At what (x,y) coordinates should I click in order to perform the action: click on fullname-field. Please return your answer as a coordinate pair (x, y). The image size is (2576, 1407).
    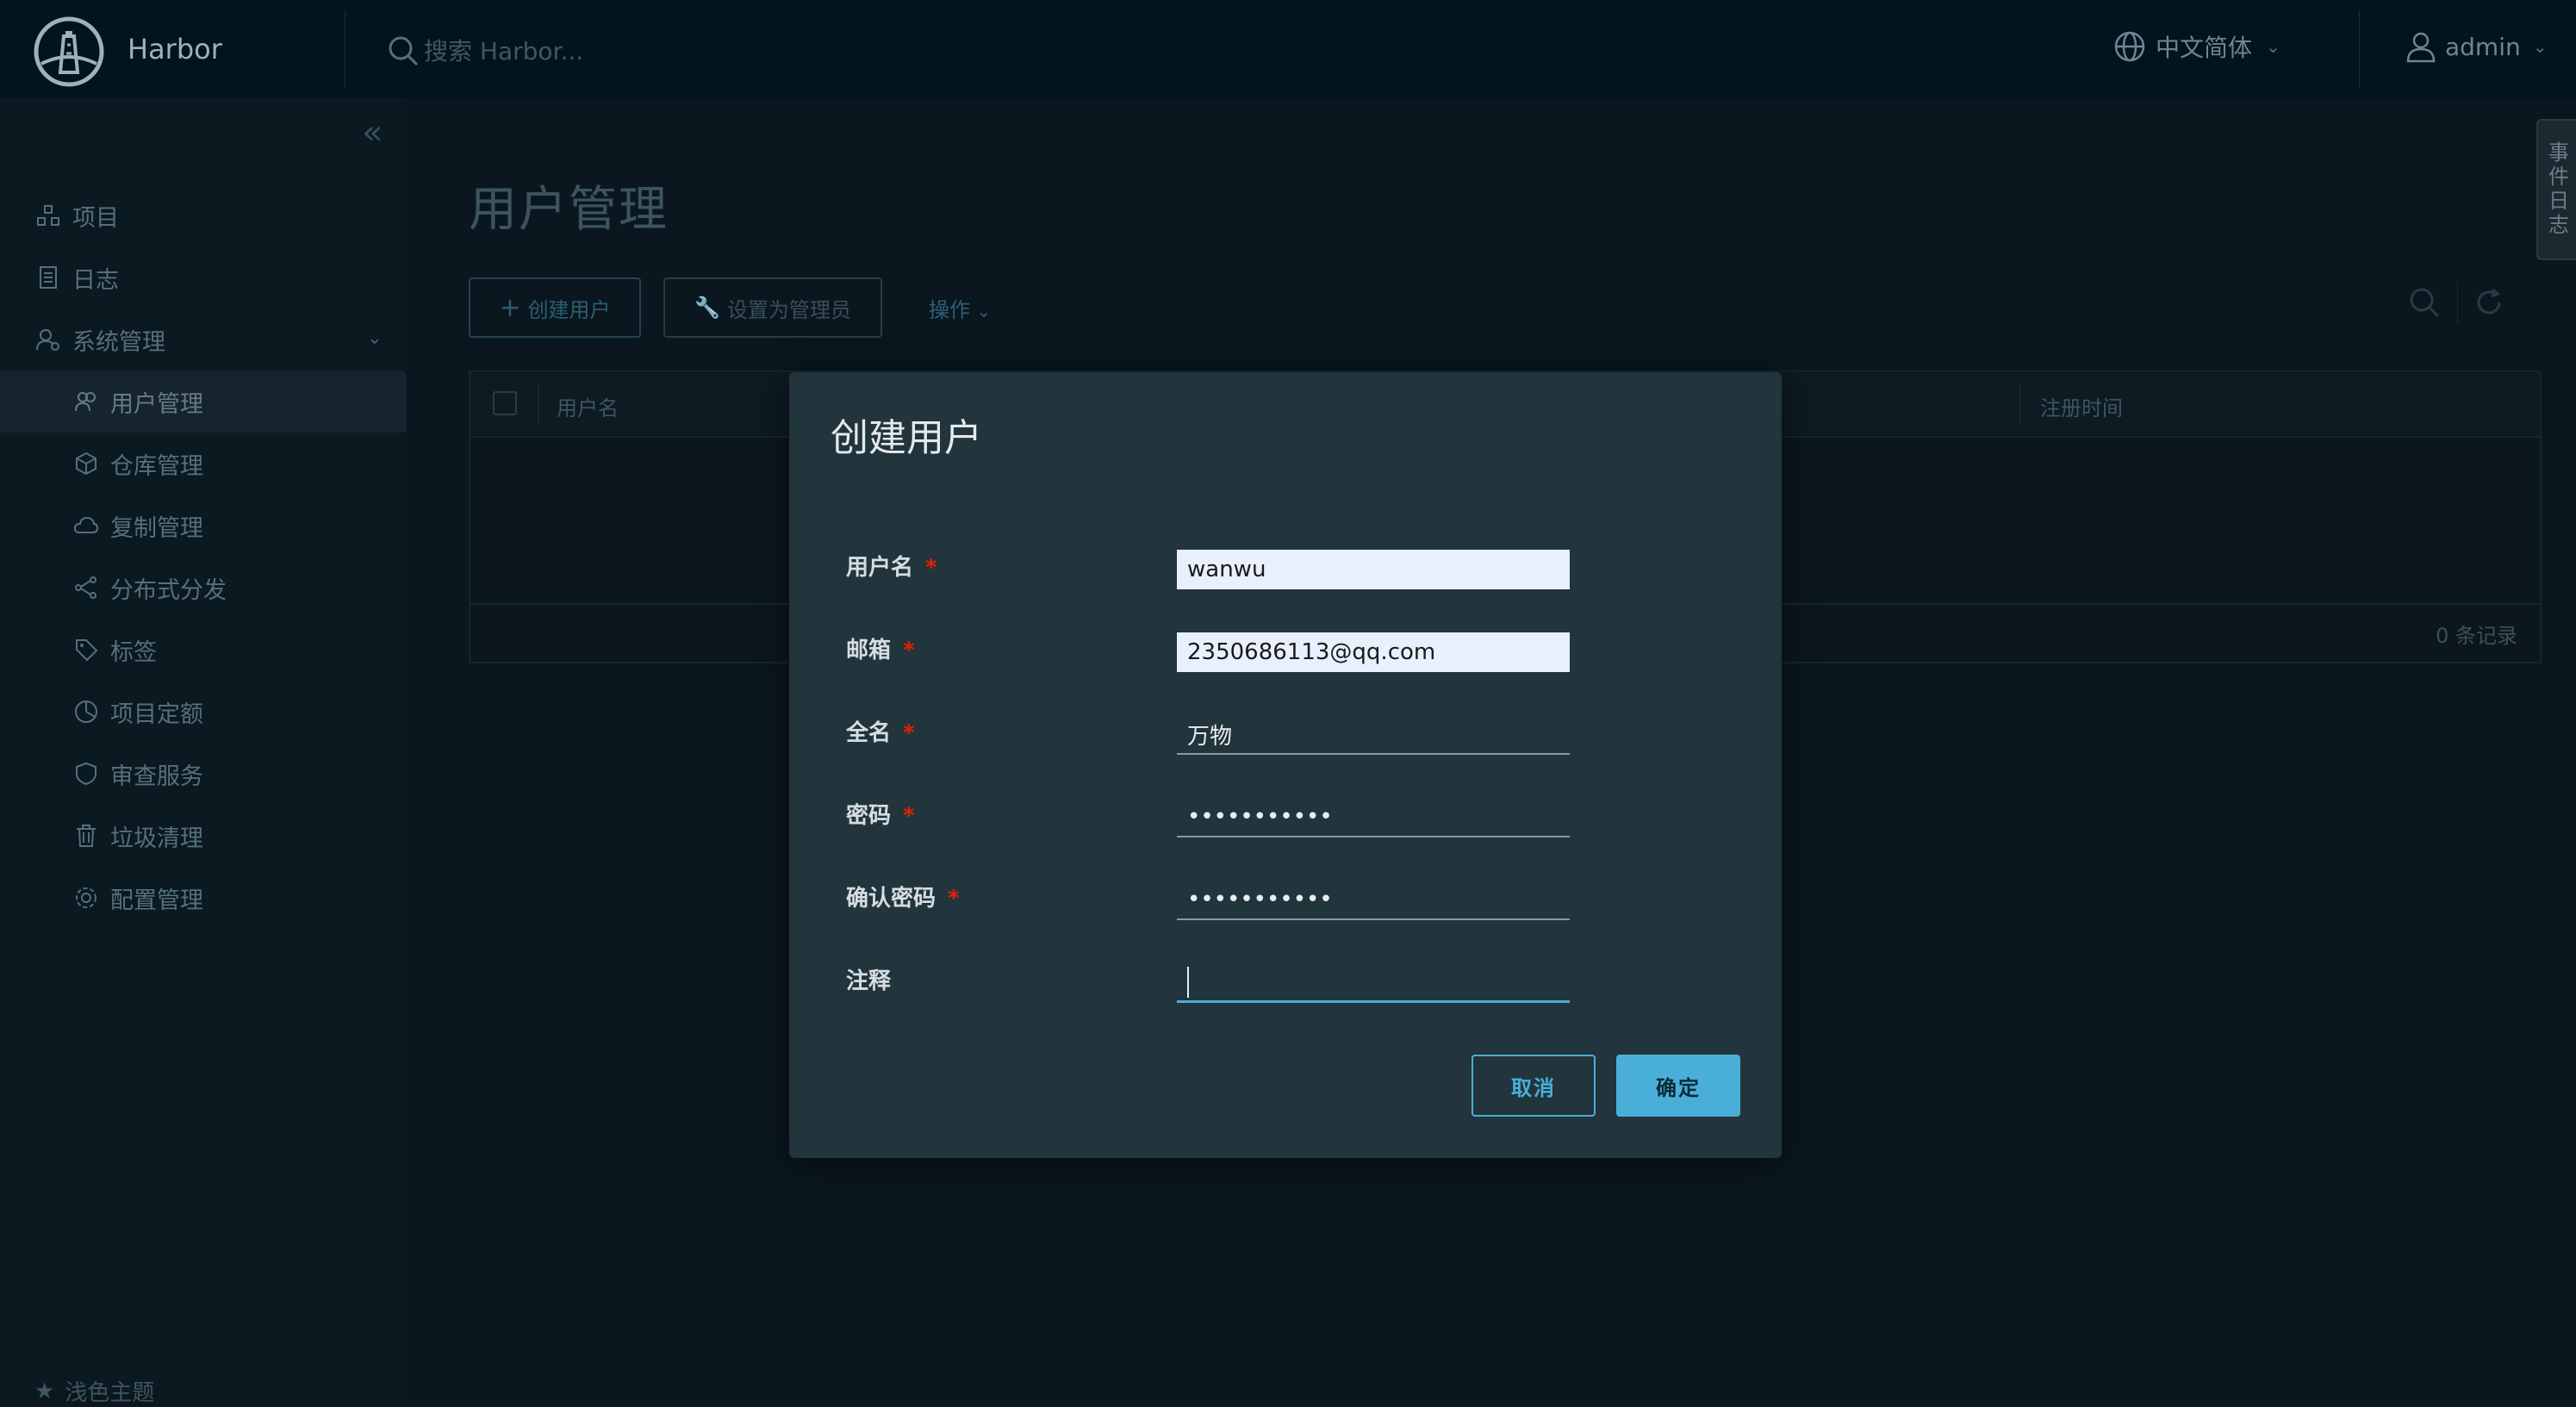
    Looking at the image, I should click on (1374, 735).